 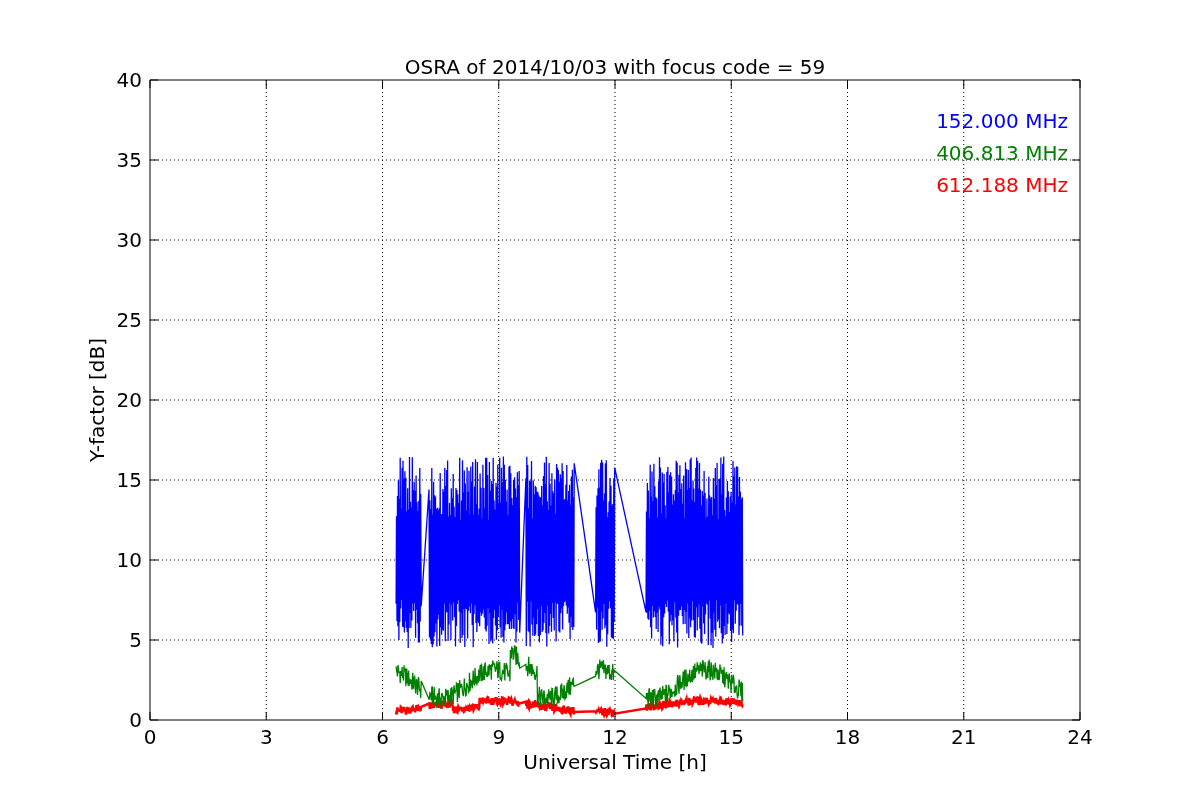 I want to click on chart-title: OSRA of 2014/10/03 with focus code = 59, so click(x=615, y=67).